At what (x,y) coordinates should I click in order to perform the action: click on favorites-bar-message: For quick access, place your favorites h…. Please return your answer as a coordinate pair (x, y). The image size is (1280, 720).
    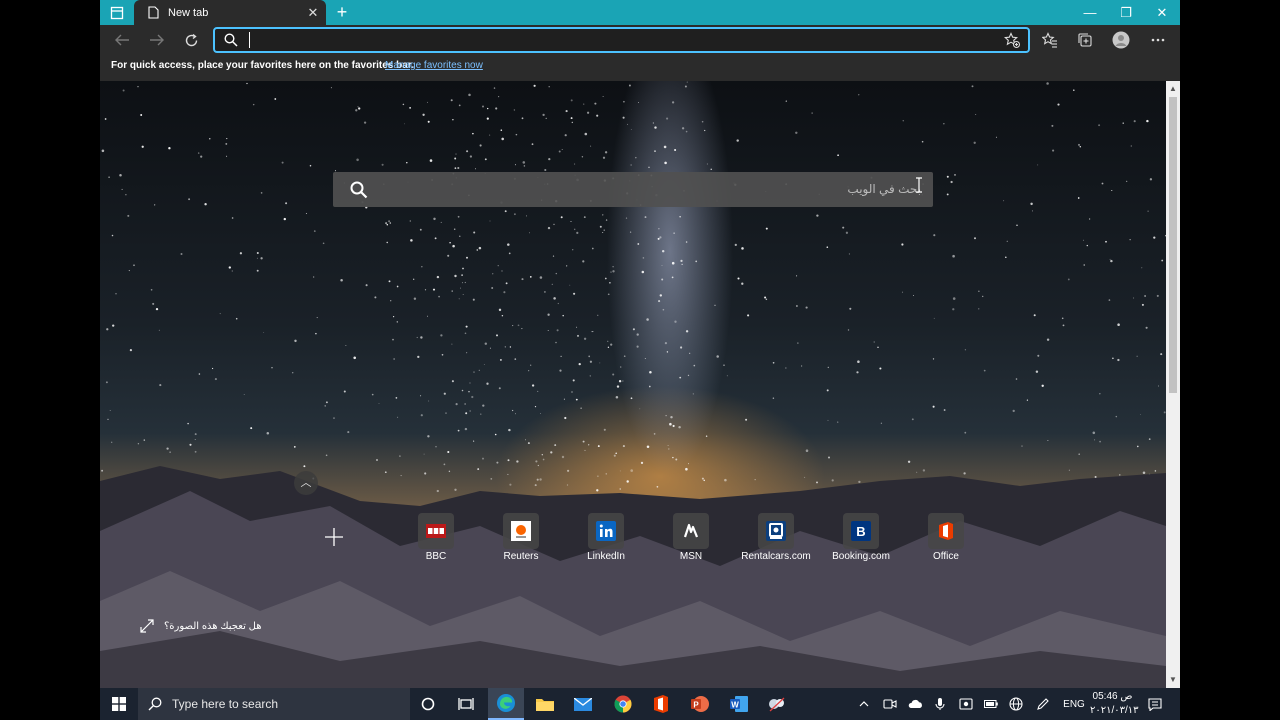
    Looking at the image, I should click on (262, 65).